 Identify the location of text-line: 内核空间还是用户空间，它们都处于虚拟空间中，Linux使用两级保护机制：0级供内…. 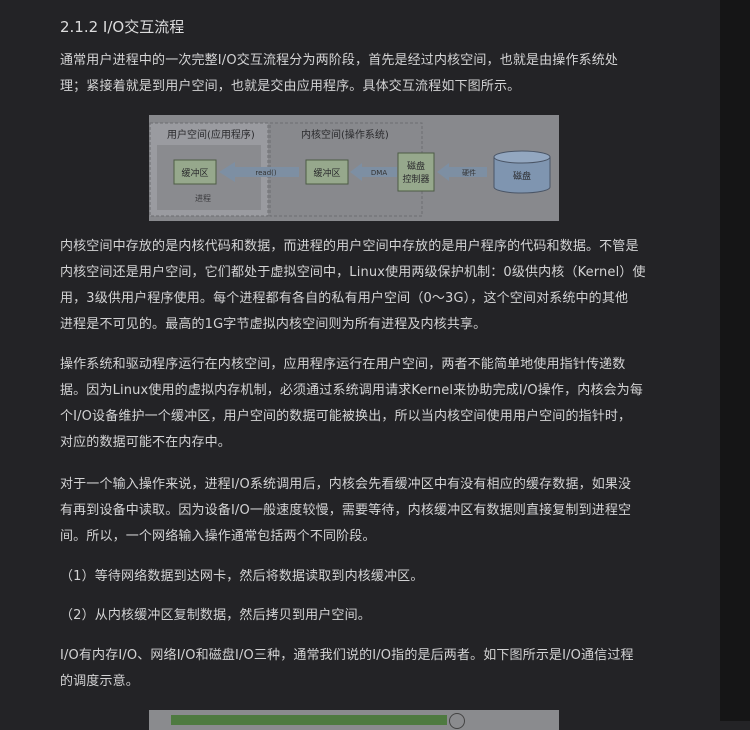
(353, 272).